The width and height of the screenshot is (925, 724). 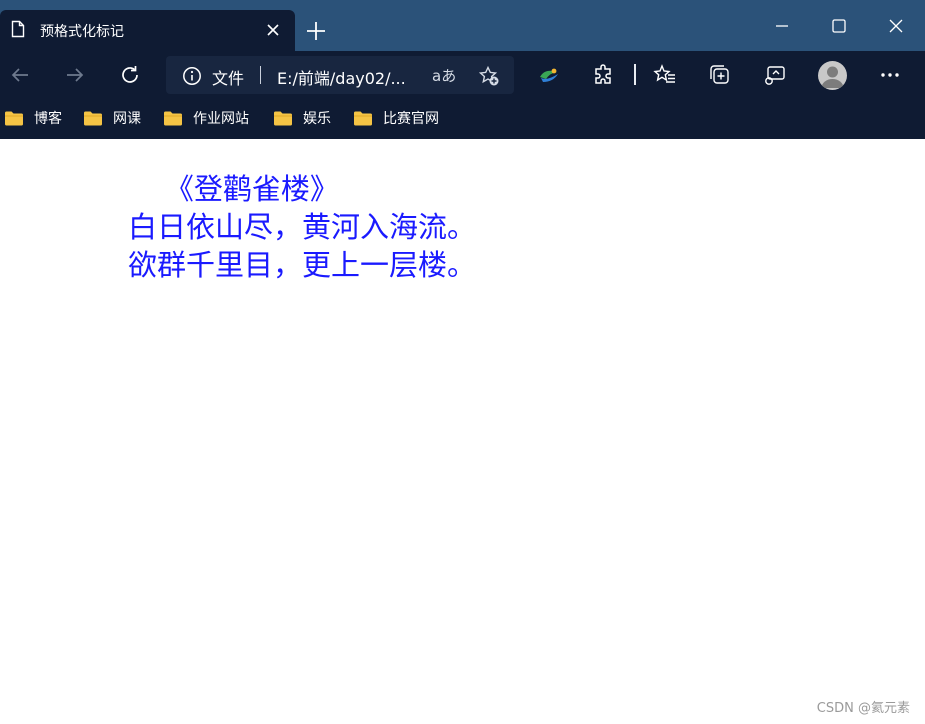 I want to click on poem-line: 白日依山尽，黄河入海流。, so click(x=302, y=227).